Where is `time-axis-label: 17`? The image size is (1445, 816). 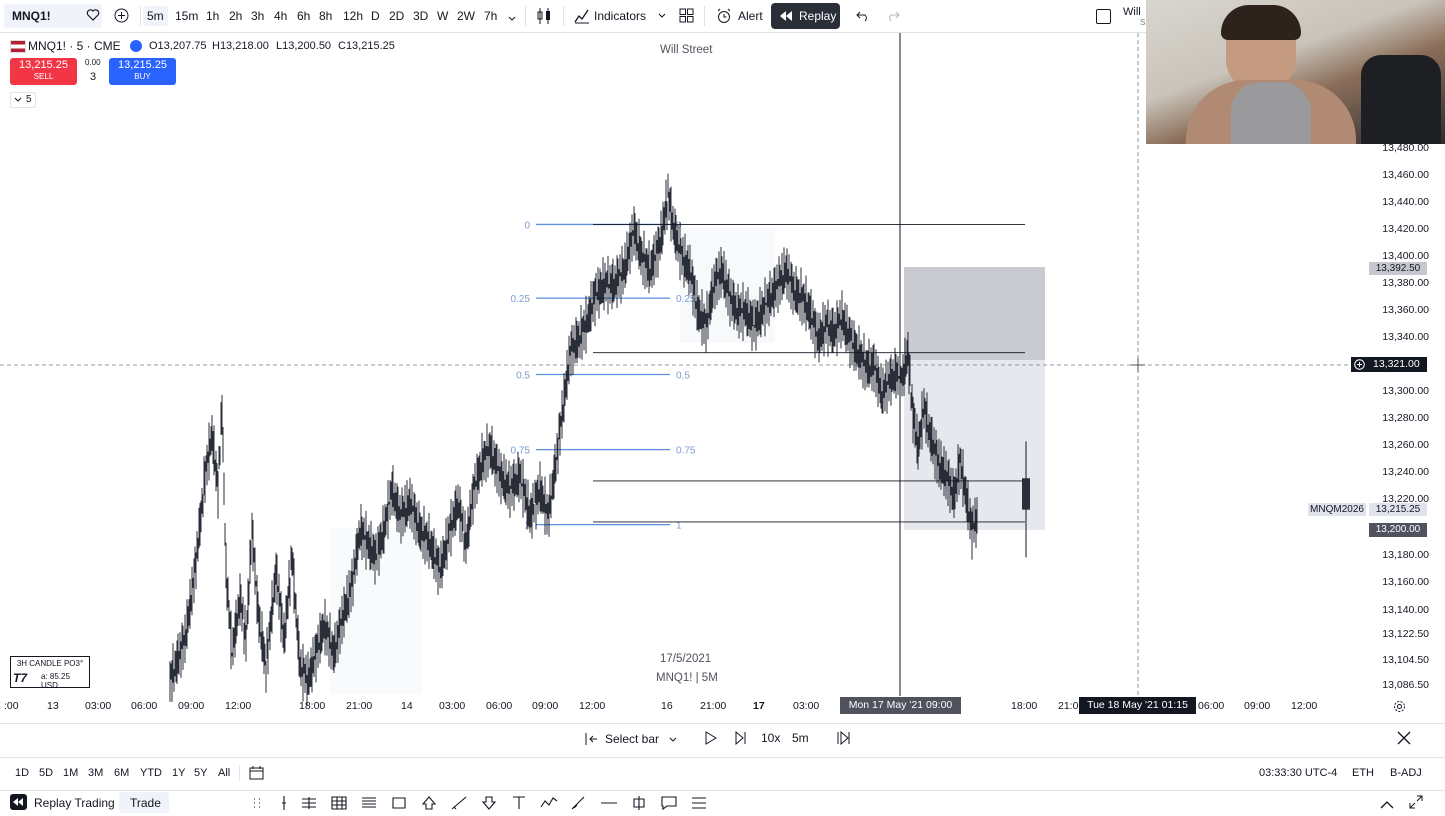
time-axis-label: 17 is located at coordinates (759, 706).